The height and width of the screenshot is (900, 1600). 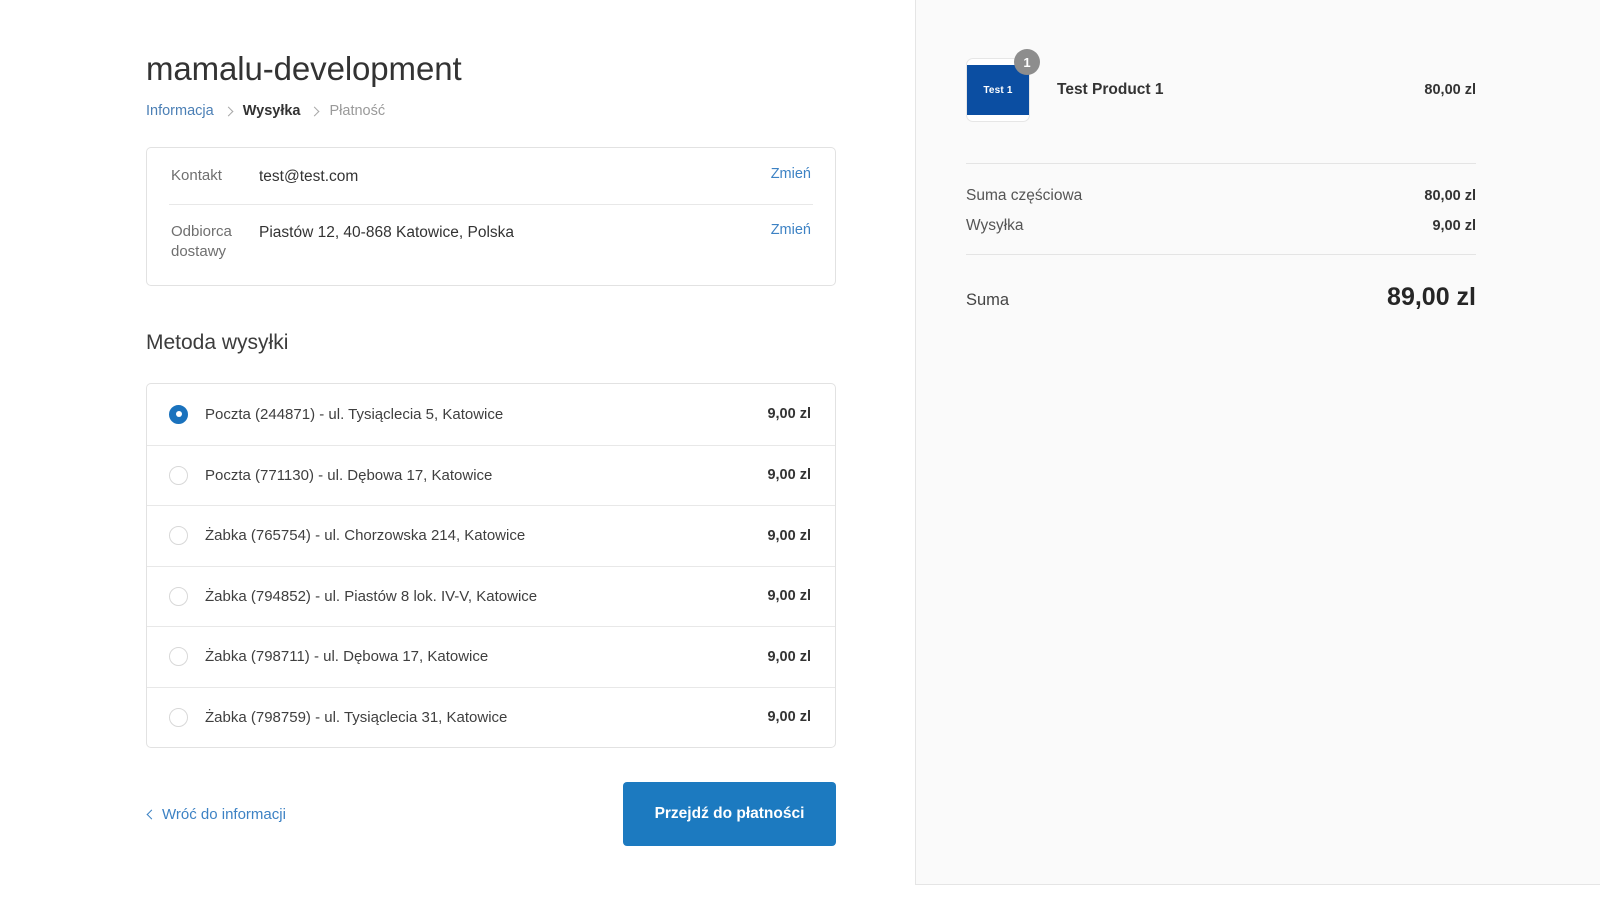 What do you see at coordinates (224, 814) in the screenshot?
I see `back-link-label: Wróć do informacji` at bounding box center [224, 814].